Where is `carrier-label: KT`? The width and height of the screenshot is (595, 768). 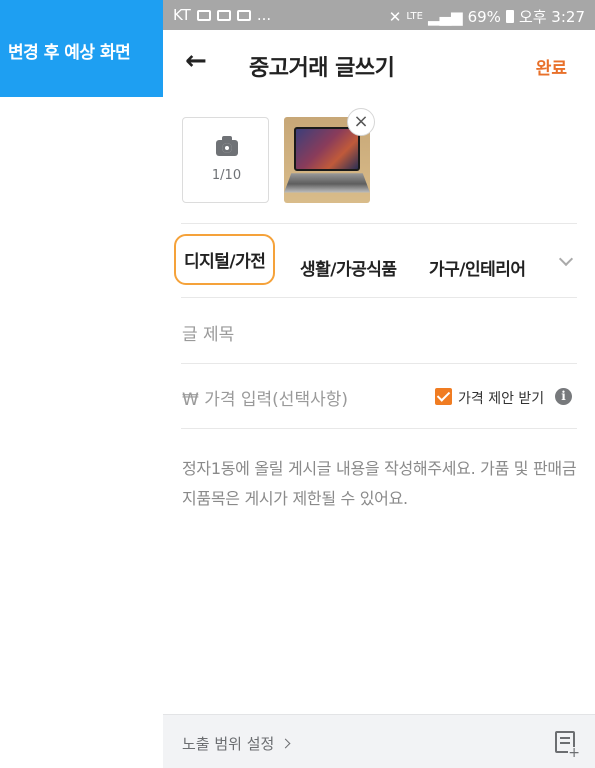 carrier-label: KT is located at coordinates (182, 15).